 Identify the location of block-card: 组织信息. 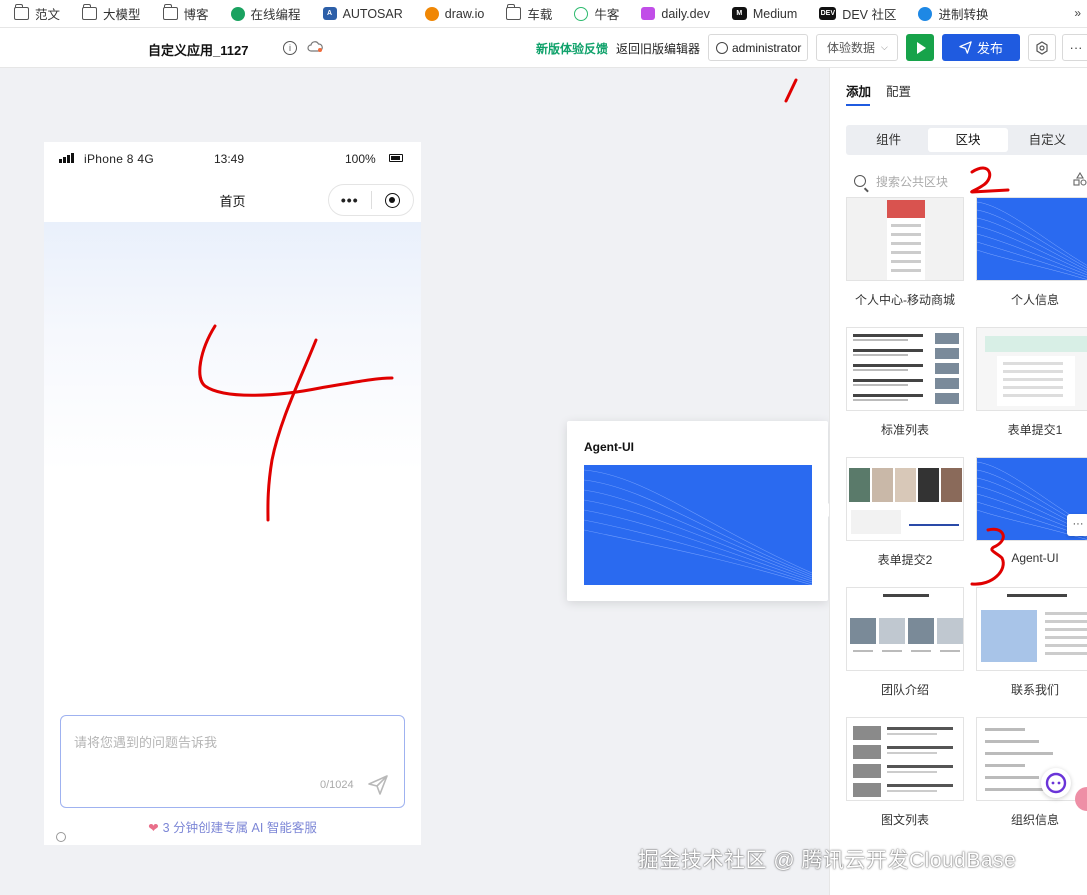
(1031, 772).